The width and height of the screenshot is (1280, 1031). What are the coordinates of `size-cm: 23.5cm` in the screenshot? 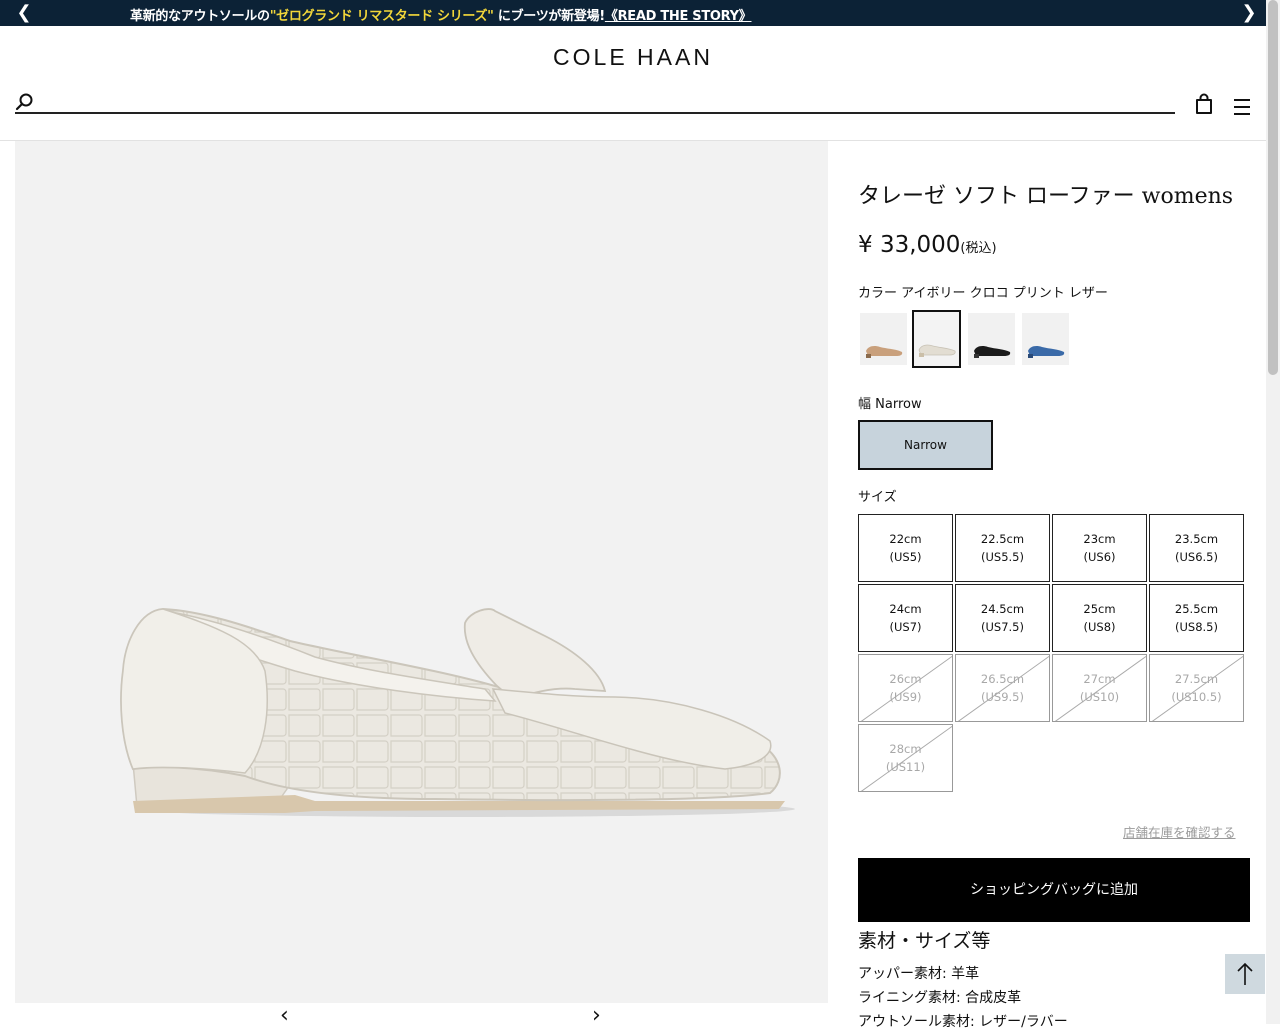 It's located at (1196, 539).